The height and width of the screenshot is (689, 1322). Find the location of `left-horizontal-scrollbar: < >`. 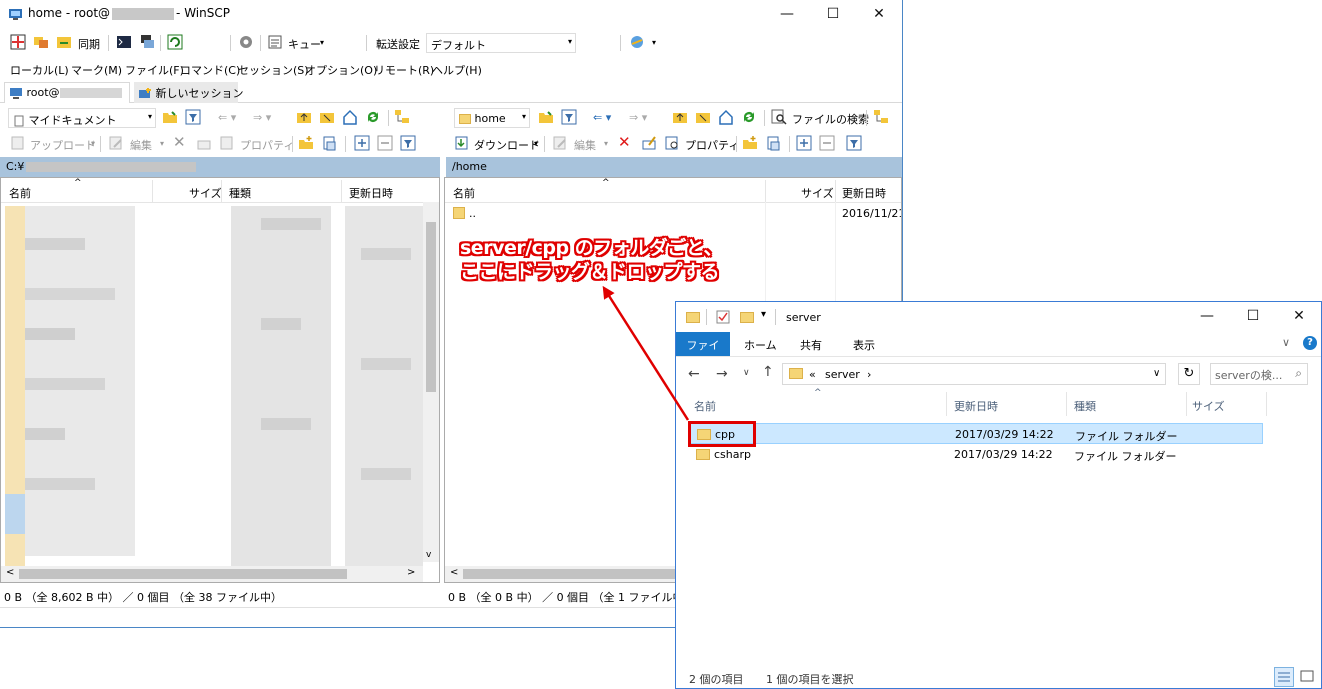

left-horizontal-scrollbar: < > is located at coordinates (212, 574).